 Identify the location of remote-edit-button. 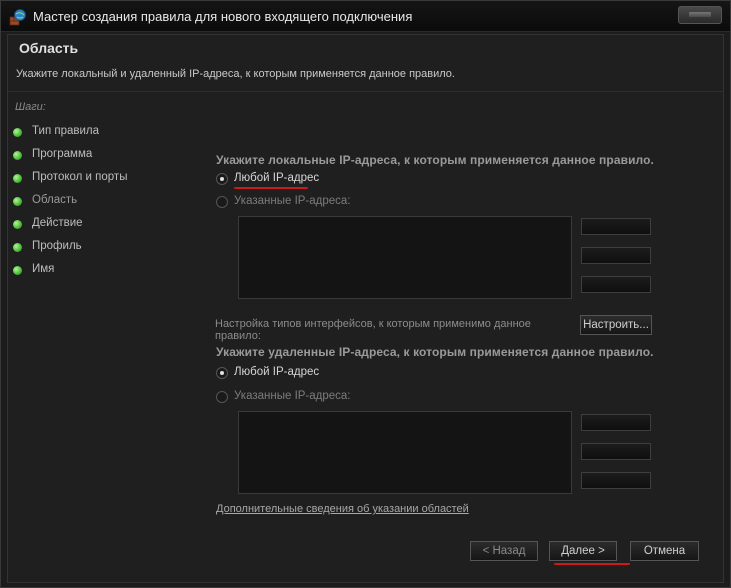
(616, 451).